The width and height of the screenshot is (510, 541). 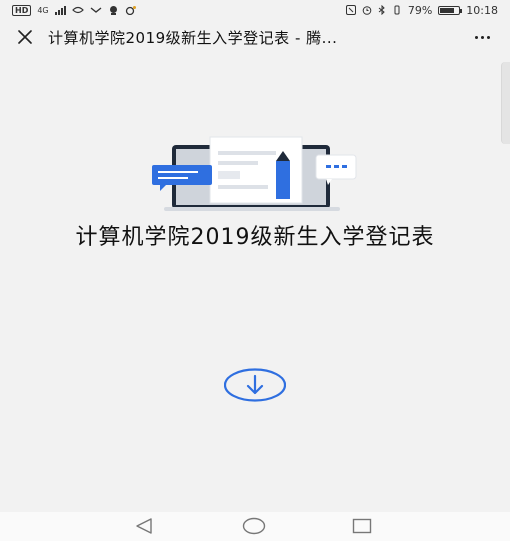 What do you see at coordinates (22, 10) in the screenshot?
I see `network-type-label: HD` at bounding box center [22, 10].